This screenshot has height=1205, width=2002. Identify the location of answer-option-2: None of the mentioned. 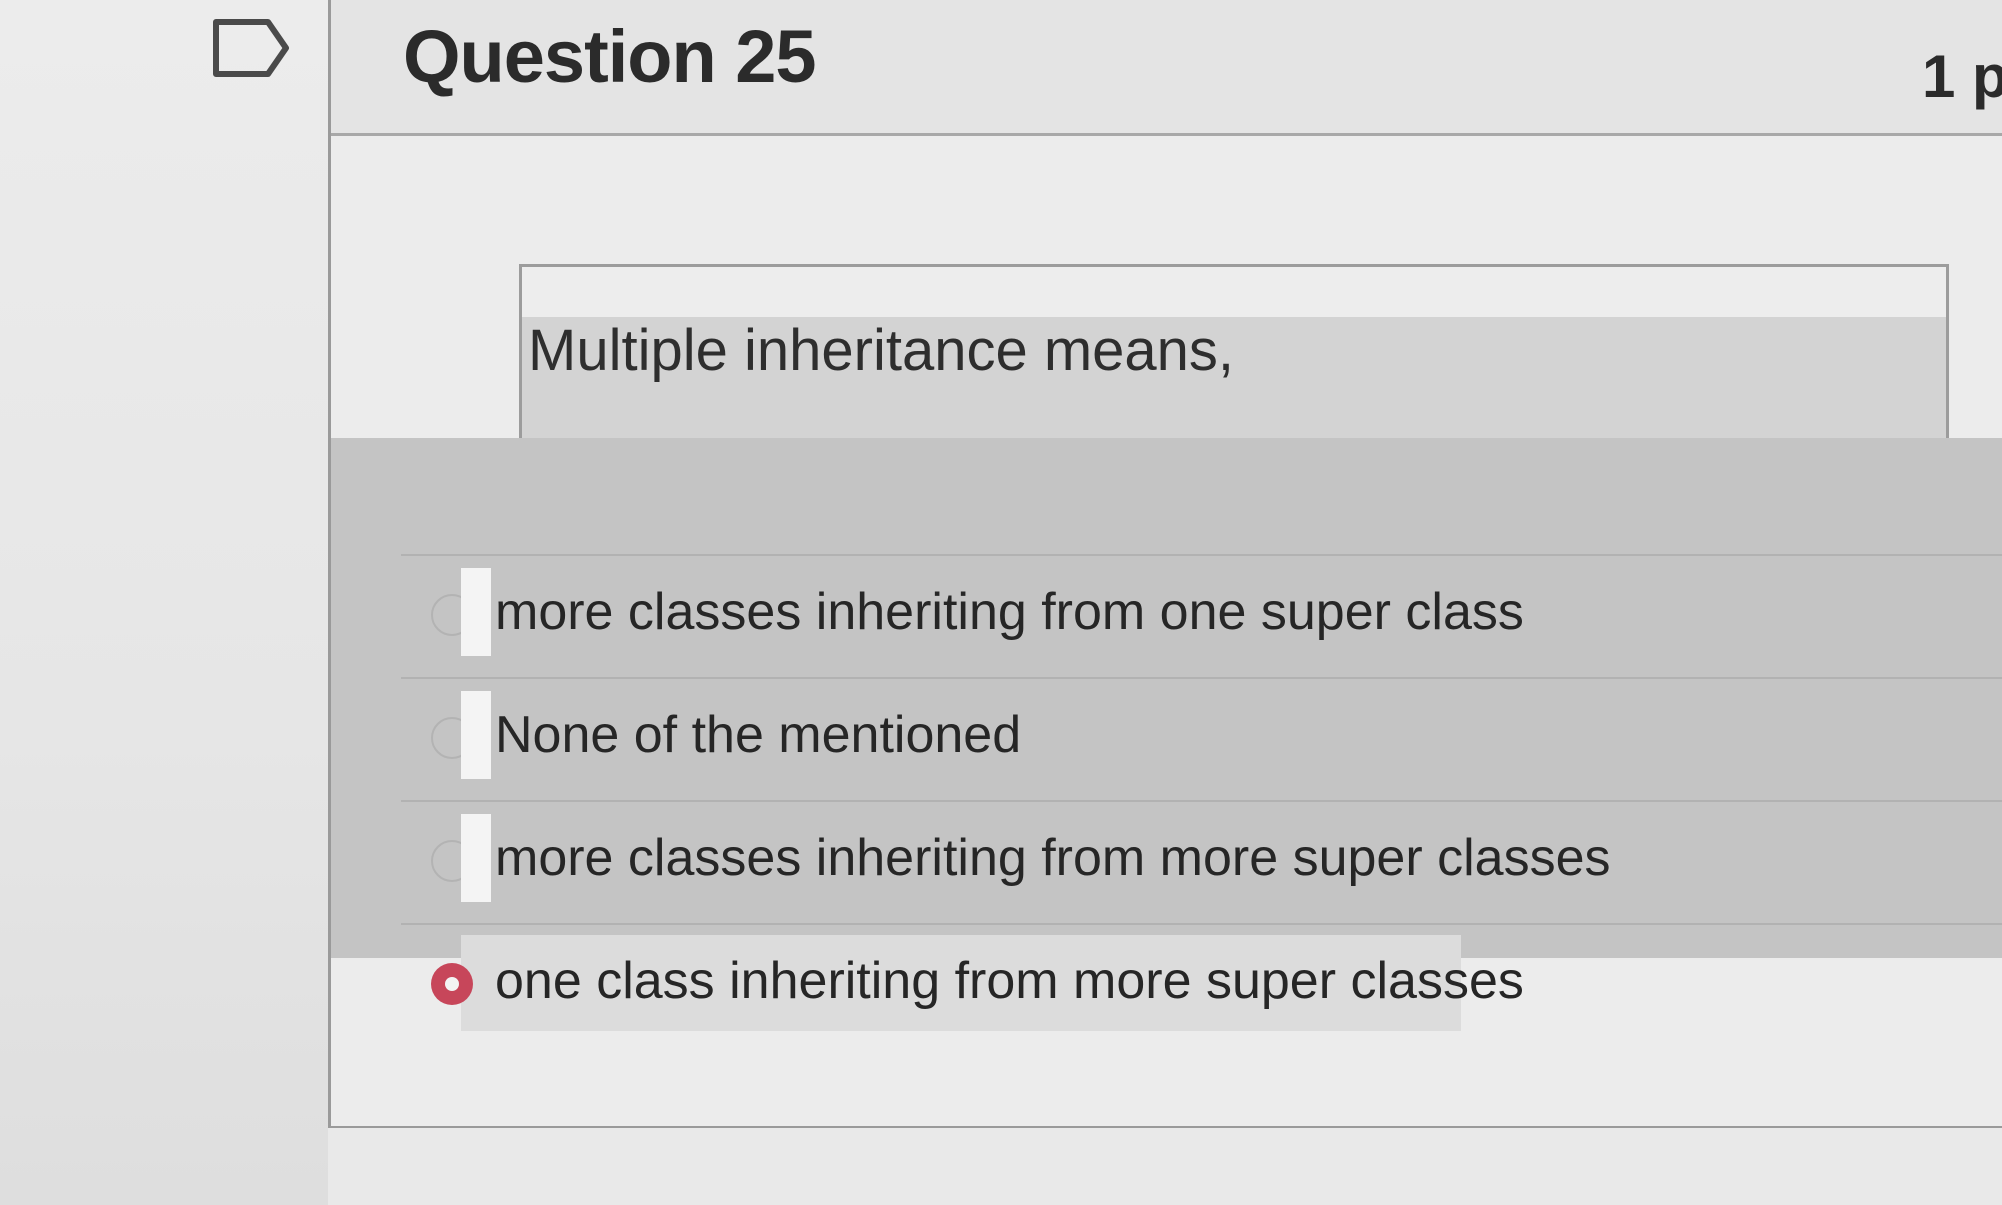
(1201, 738).